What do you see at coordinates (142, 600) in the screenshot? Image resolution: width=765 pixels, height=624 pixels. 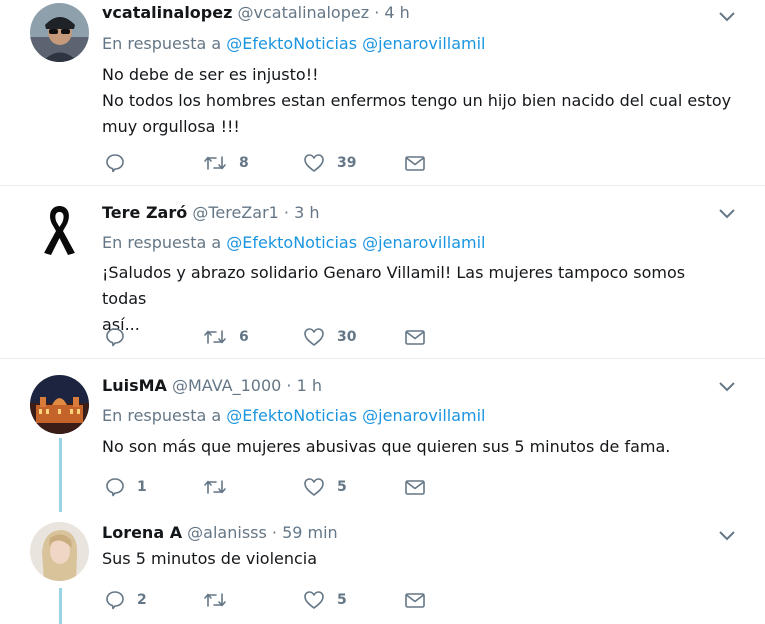 I see `reply-count: 2` at bounding box center [142, 600].